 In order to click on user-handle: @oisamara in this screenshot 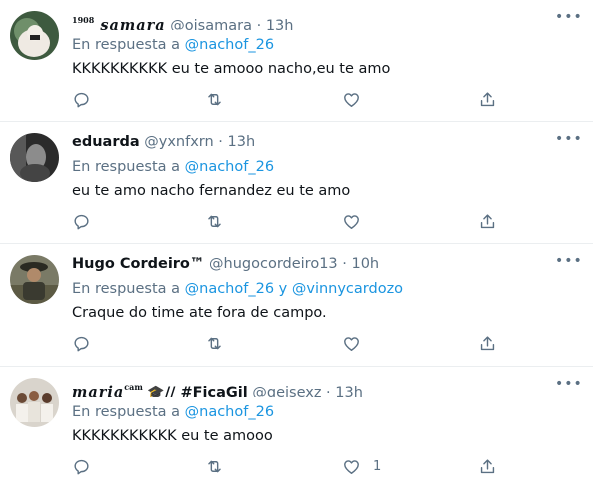, I will do `click(211, 24)`.